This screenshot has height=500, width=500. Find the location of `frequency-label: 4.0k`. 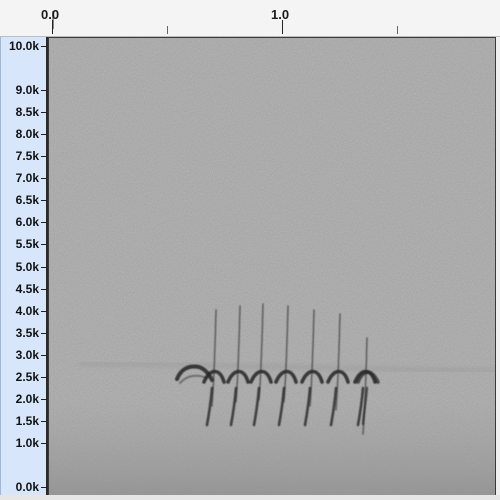

frequency-label: 4.0k is located at coordinates (27, 310).